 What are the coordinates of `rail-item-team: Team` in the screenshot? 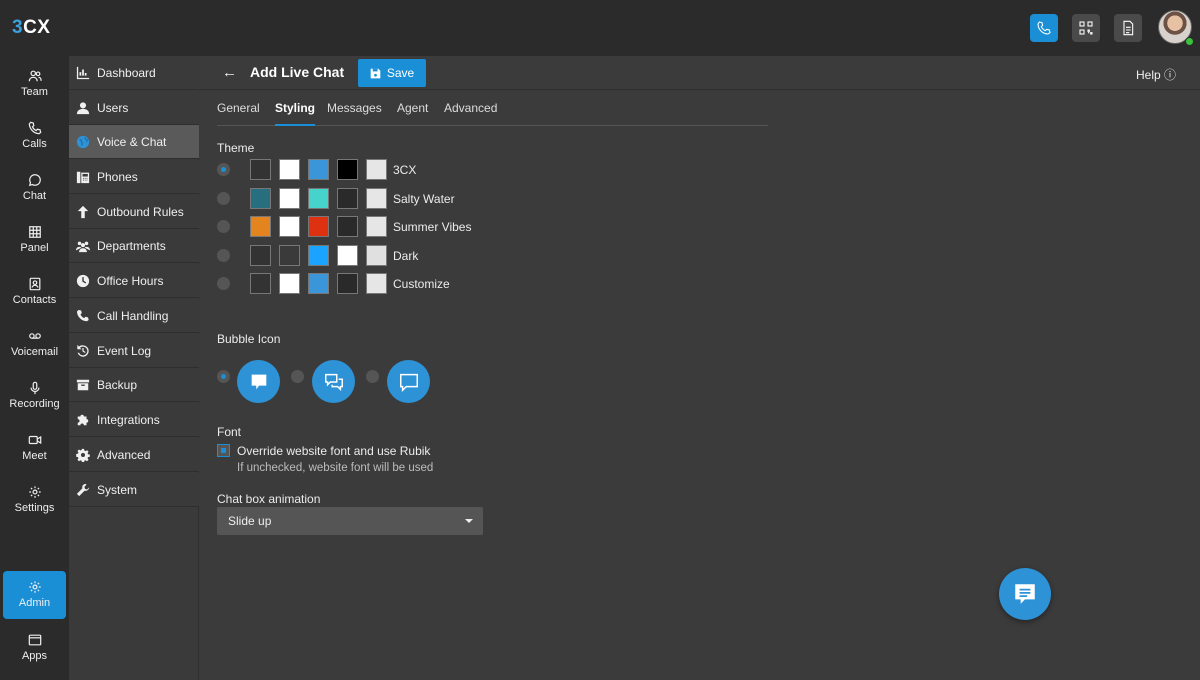 It's located at (34, 85).